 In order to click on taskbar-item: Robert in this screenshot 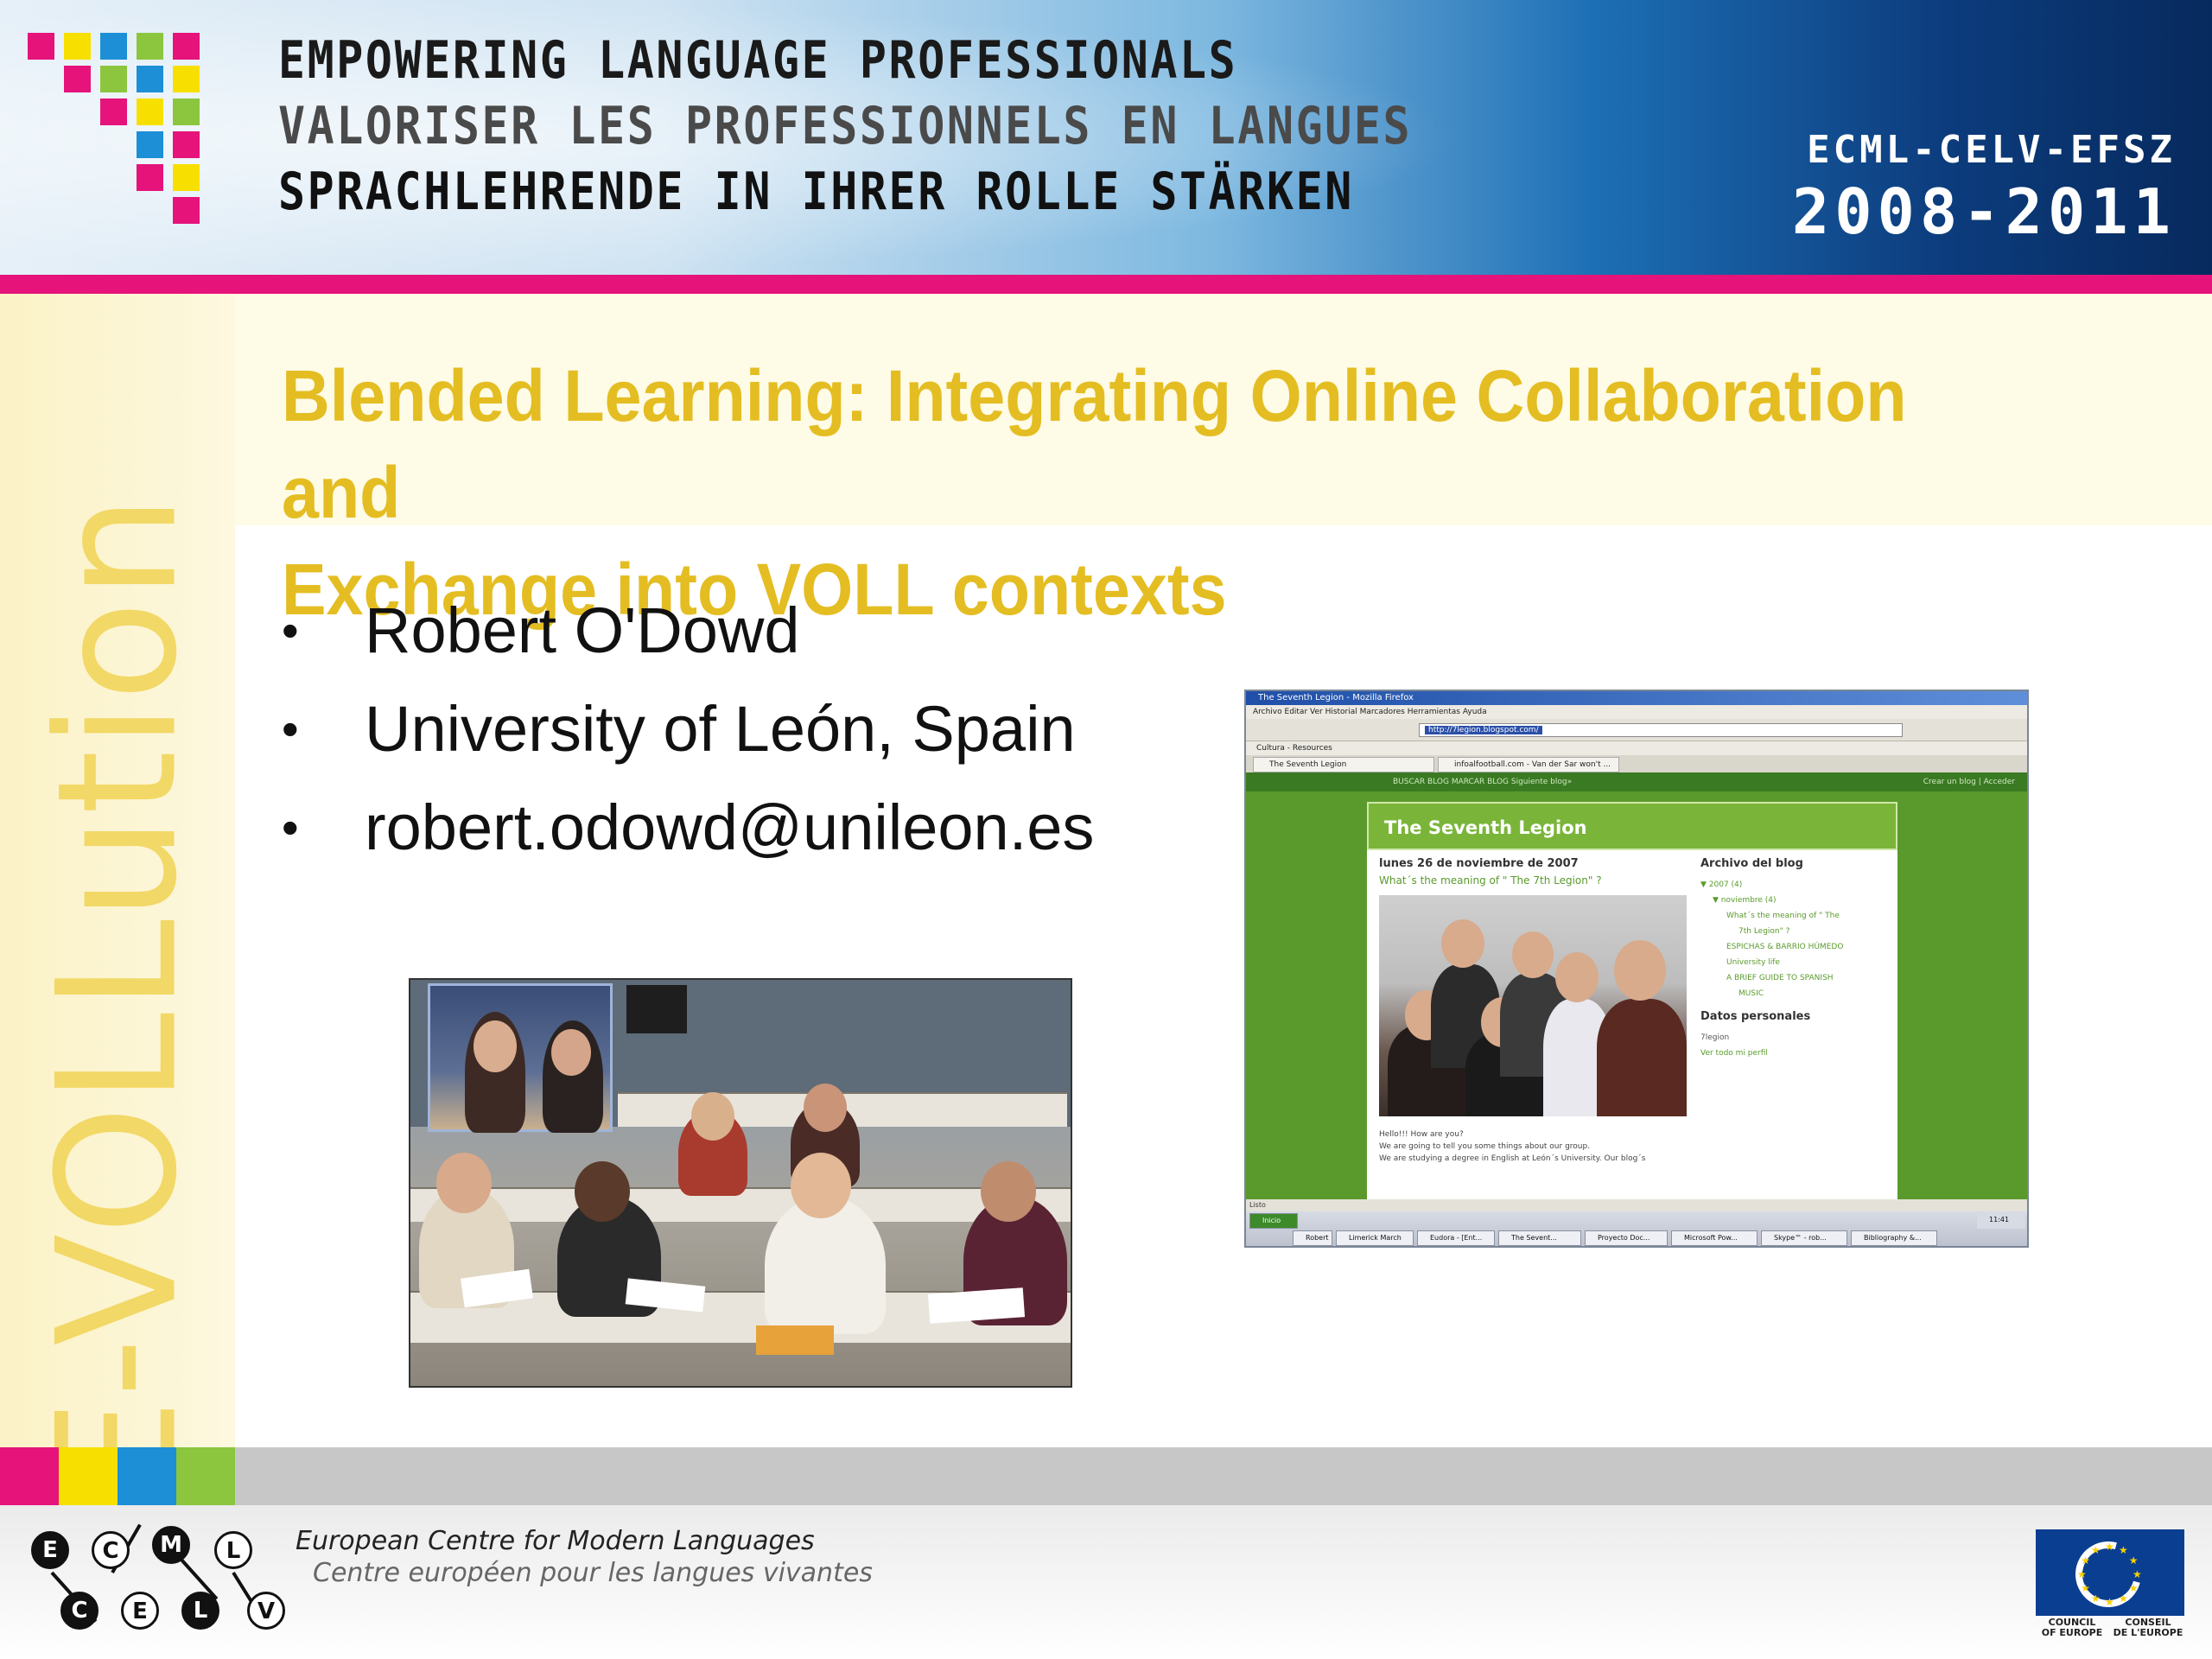, I will do `click(1312, 1238)`.